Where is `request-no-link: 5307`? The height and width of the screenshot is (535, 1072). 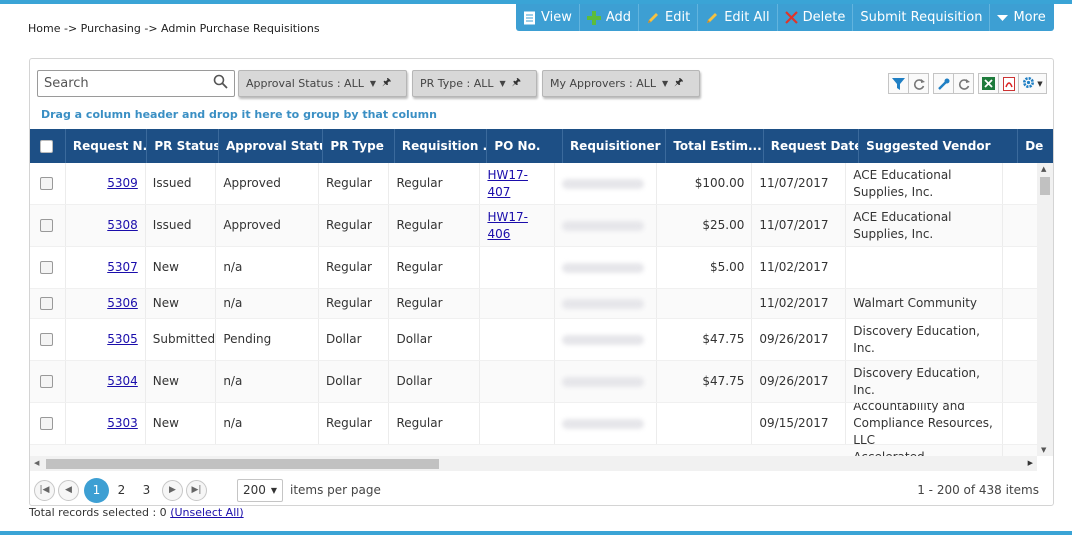
request-no-link: 5307 is located at coordinates (106, 267).